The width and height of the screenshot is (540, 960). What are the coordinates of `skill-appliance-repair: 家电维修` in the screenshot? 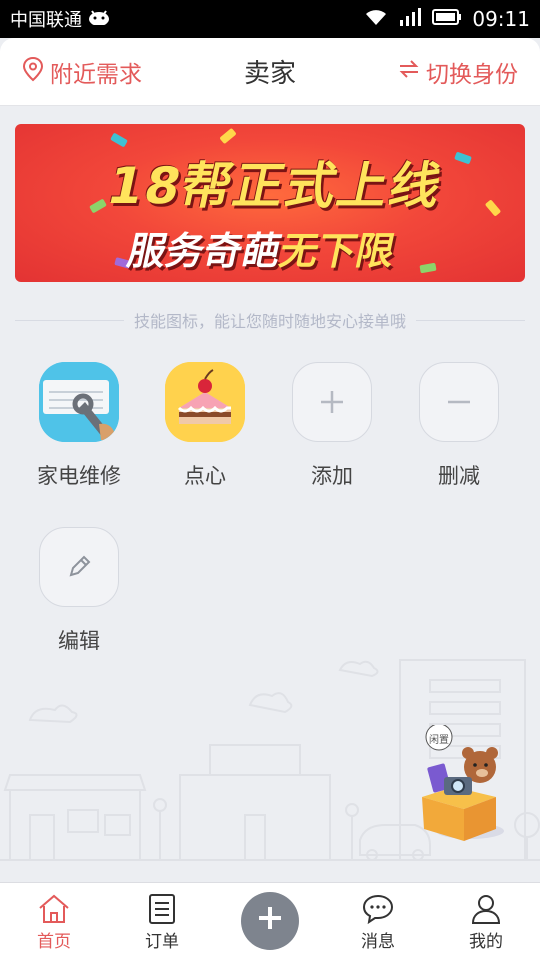 It's located at (79, 426).